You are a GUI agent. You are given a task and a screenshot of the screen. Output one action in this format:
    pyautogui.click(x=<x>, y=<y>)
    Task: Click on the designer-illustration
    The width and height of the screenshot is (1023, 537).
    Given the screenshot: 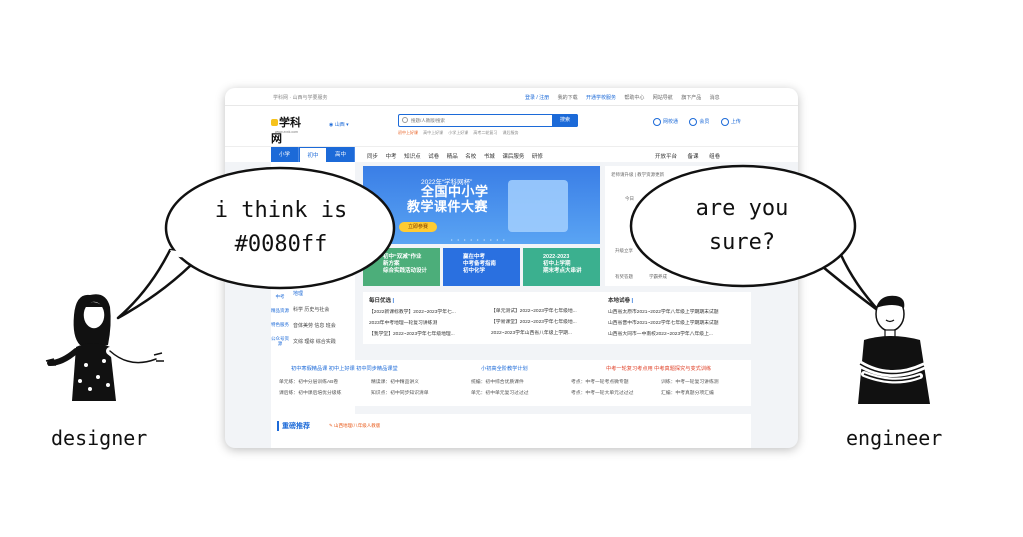 What is the action you would take?
    pyautogui.click(x=104, y=347)
    